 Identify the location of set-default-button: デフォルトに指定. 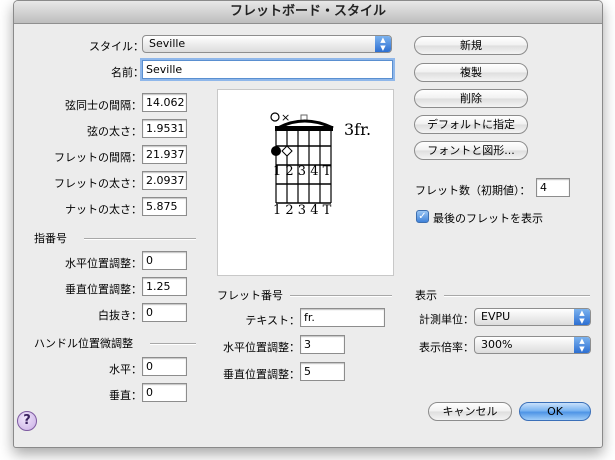
(471, 124).